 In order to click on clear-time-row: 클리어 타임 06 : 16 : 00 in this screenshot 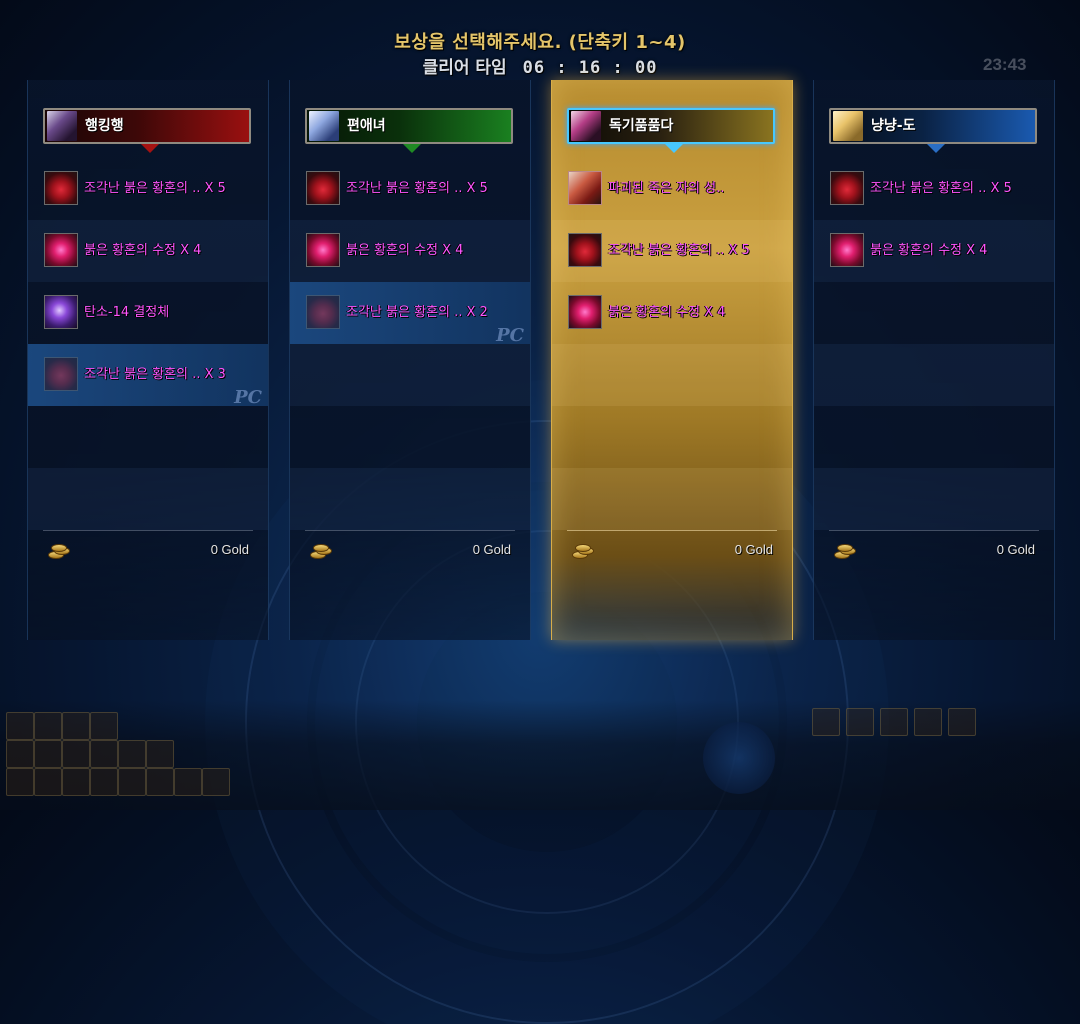, I will do `click(540, 68)`.